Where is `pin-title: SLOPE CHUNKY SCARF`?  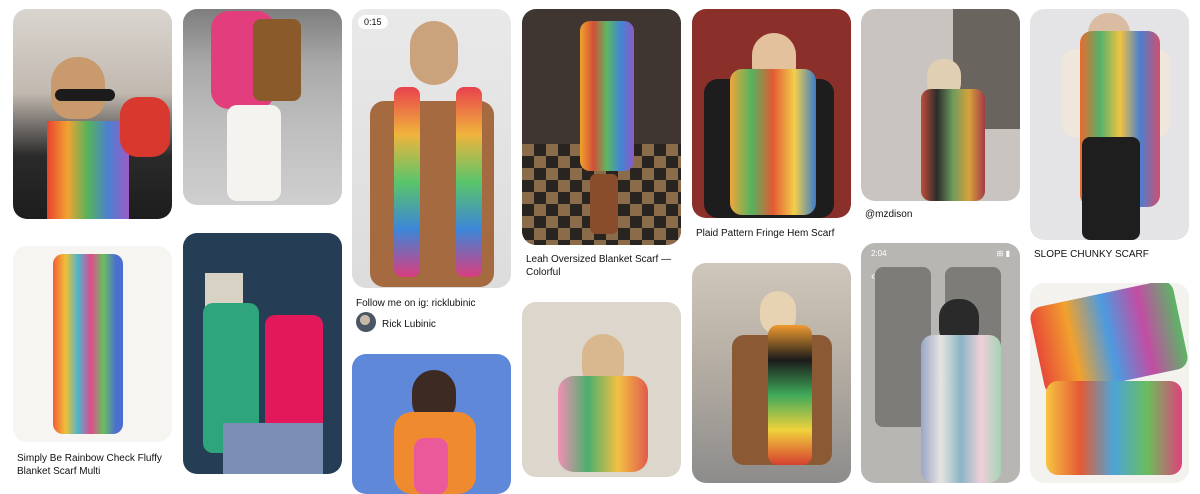 pin-title: SLOPE CHUNKY SCARF is located at coordinates (1114, 254).